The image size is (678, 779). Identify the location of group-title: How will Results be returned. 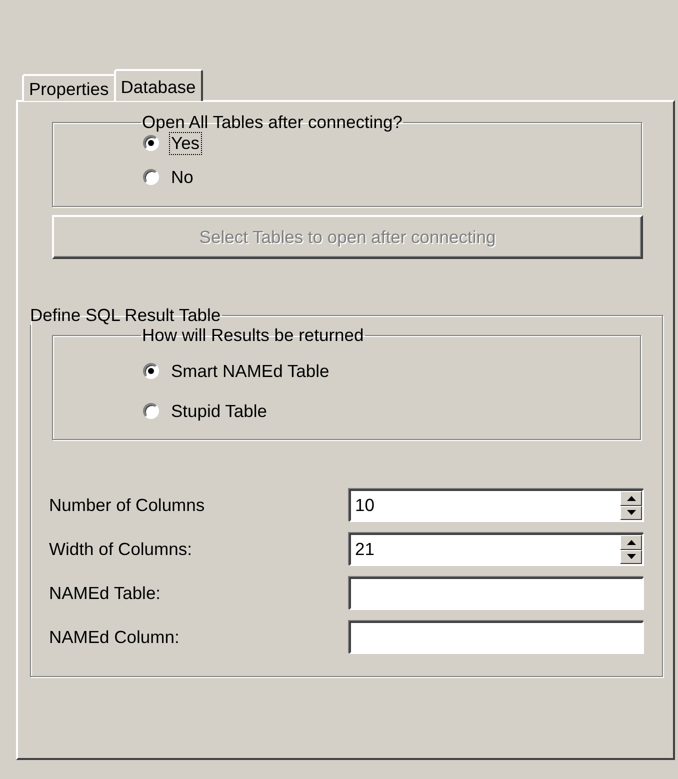
(253, 335).